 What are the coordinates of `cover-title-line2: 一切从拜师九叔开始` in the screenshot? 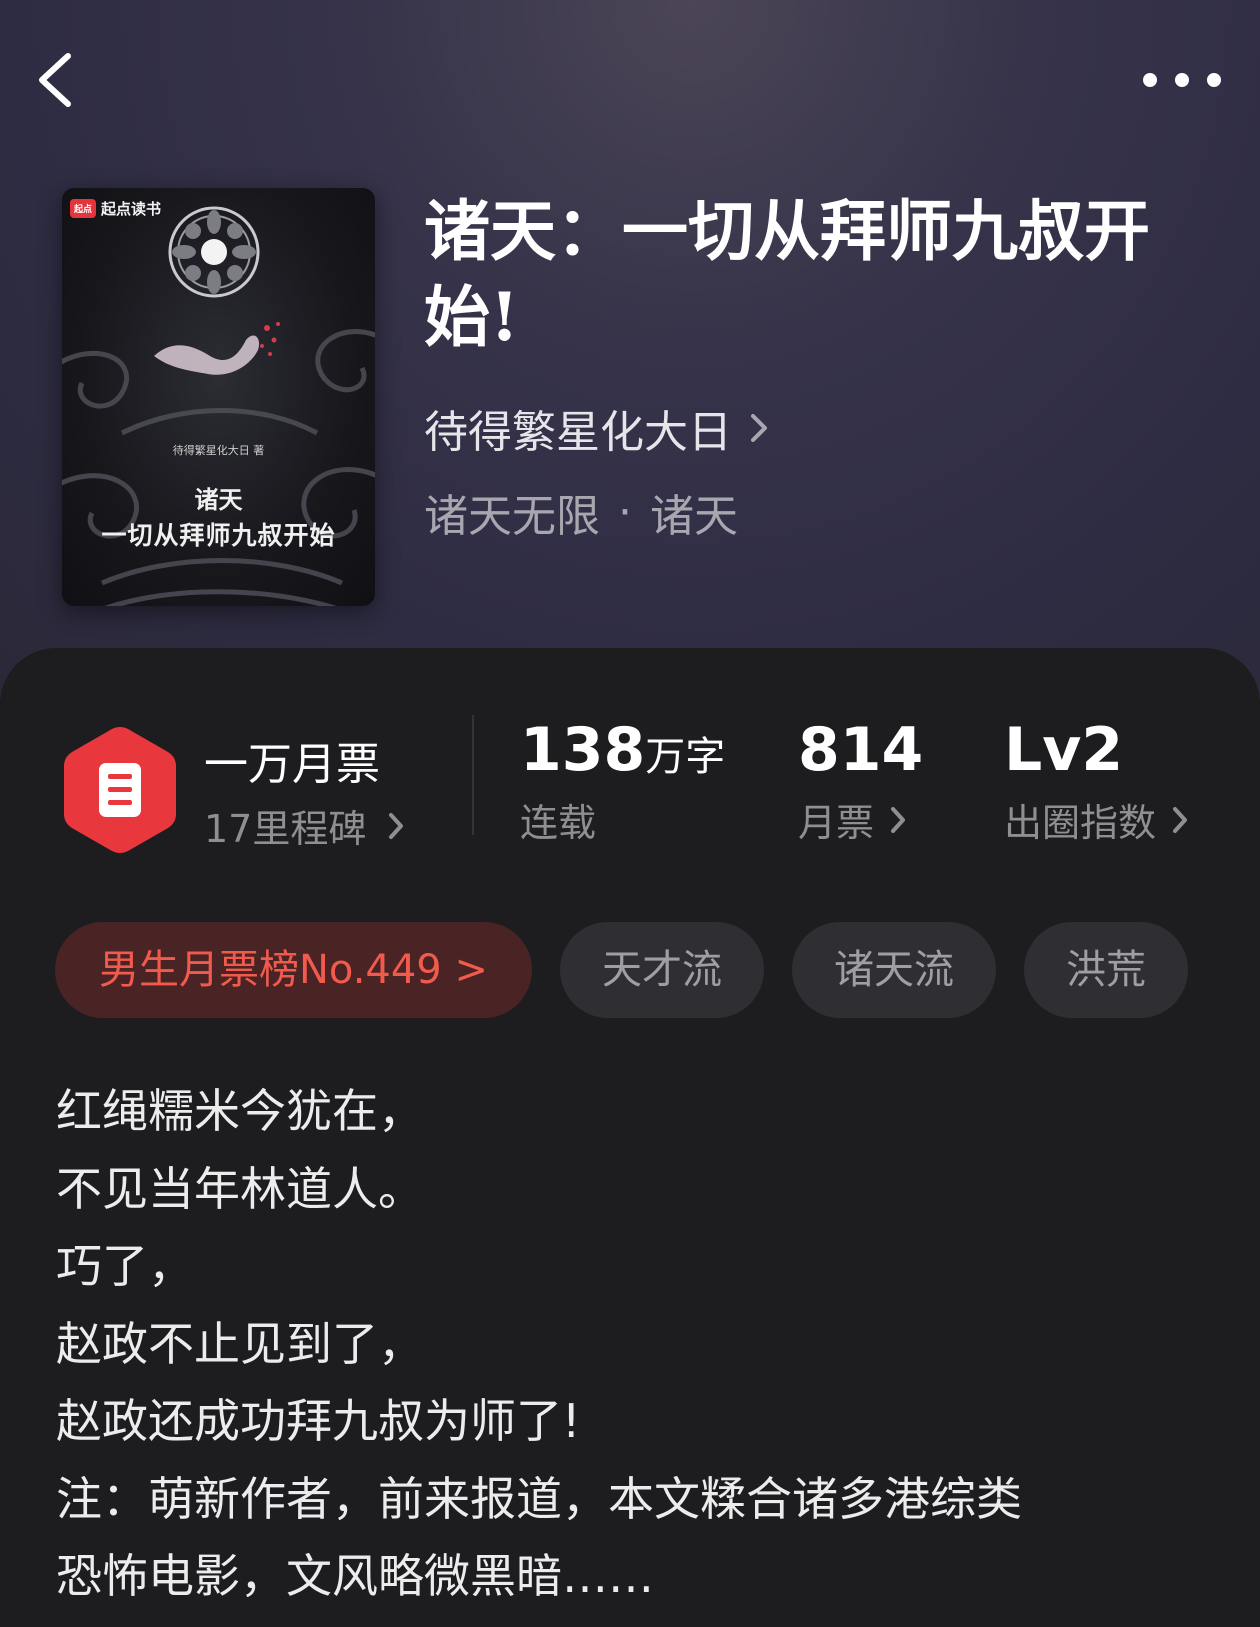 It's located at (218, 535).